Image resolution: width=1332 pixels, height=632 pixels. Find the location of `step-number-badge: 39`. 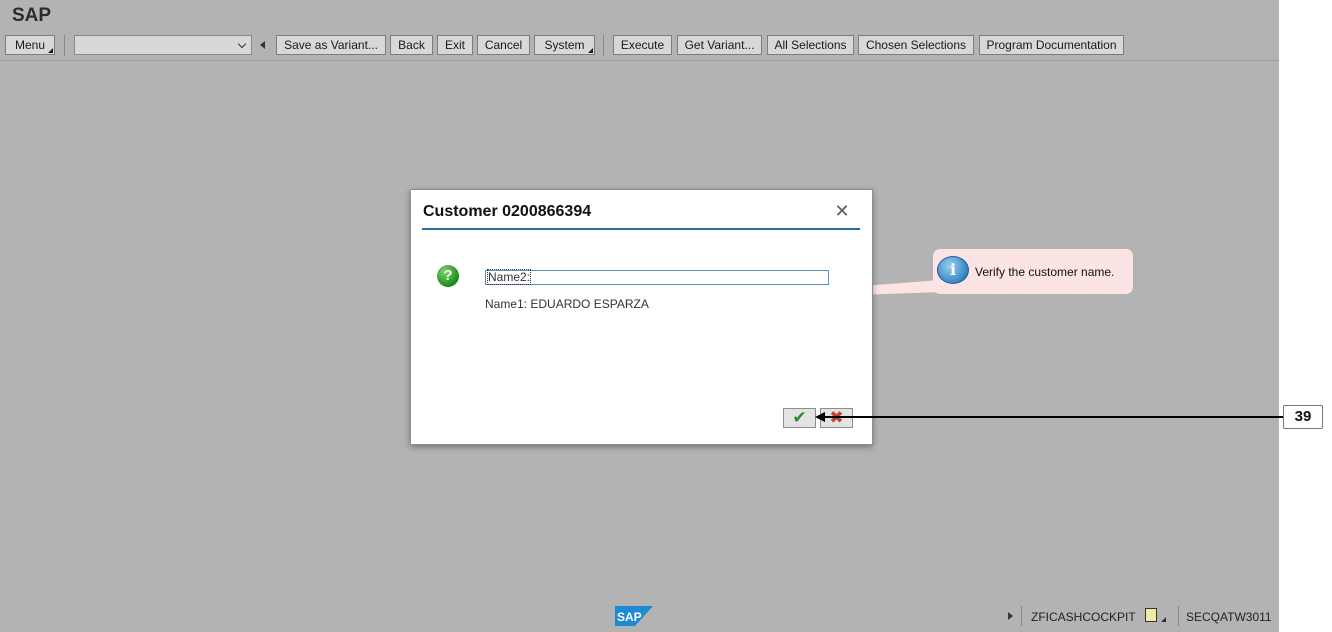

step-number-badge: 39 is located at coordinates (1303, 417).